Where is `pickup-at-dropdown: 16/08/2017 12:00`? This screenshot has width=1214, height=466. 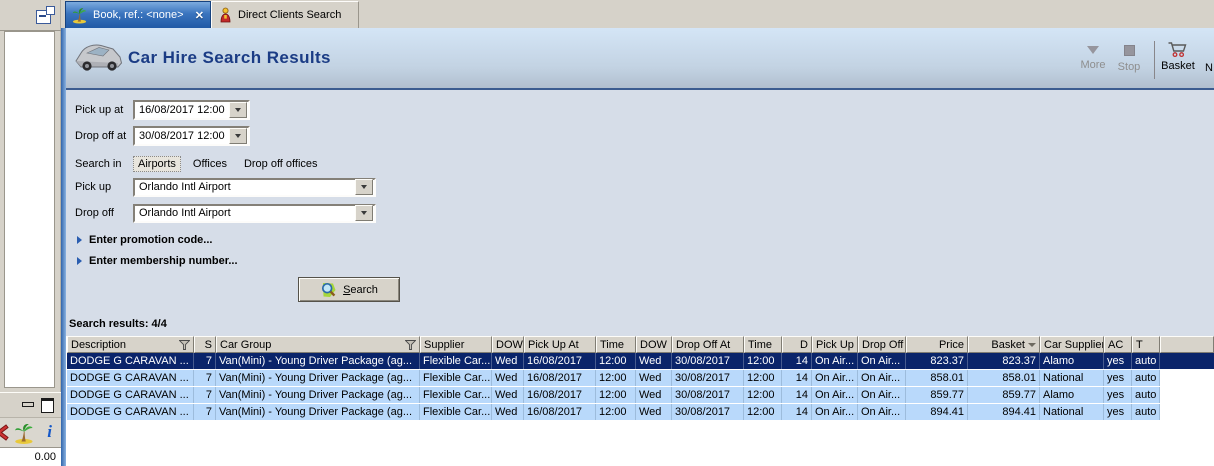
pickup-at-dropdown: 16/08/2017 12:00 is located at coordinates (191, 110).